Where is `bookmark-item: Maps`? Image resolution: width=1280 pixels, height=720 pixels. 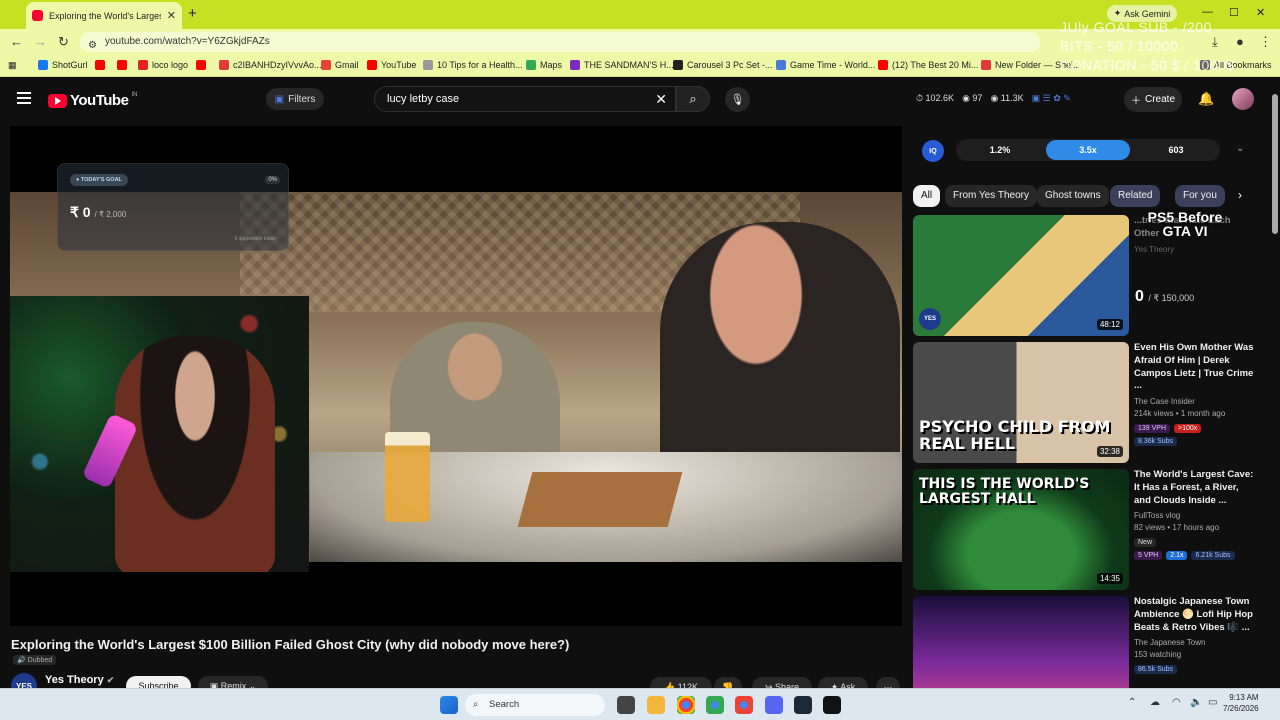
bookmark-item: Maps is located at coordinates (544, 65).